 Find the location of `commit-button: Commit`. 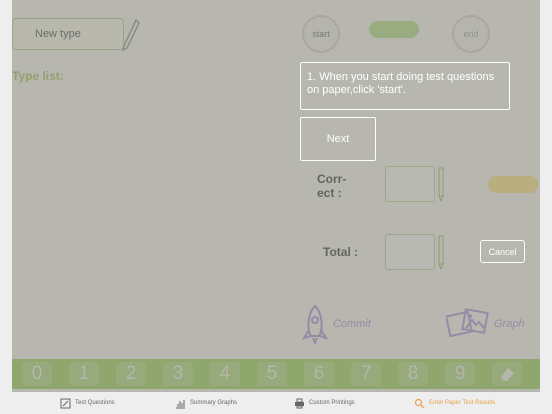

commit-button: Commit is located at coordinates (336, 324).